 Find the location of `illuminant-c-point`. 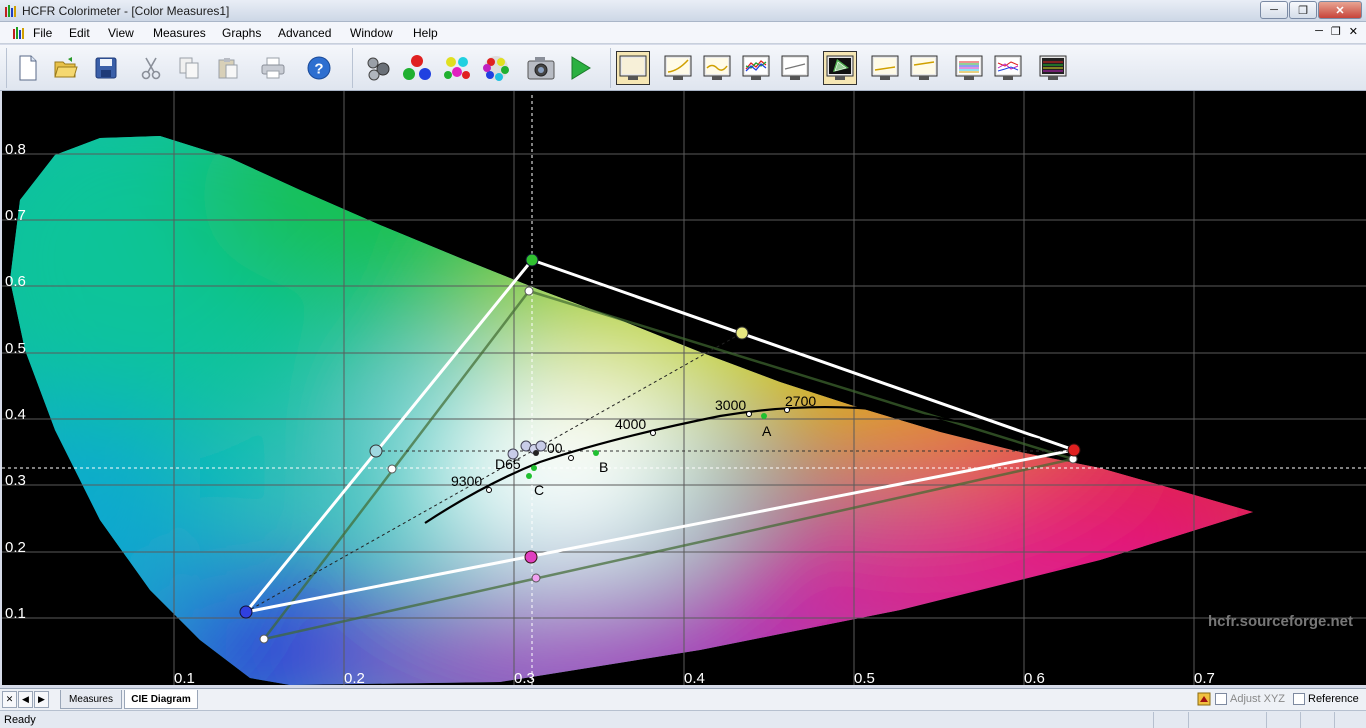

illuminant-c-point is located at coordinates (529, 476).